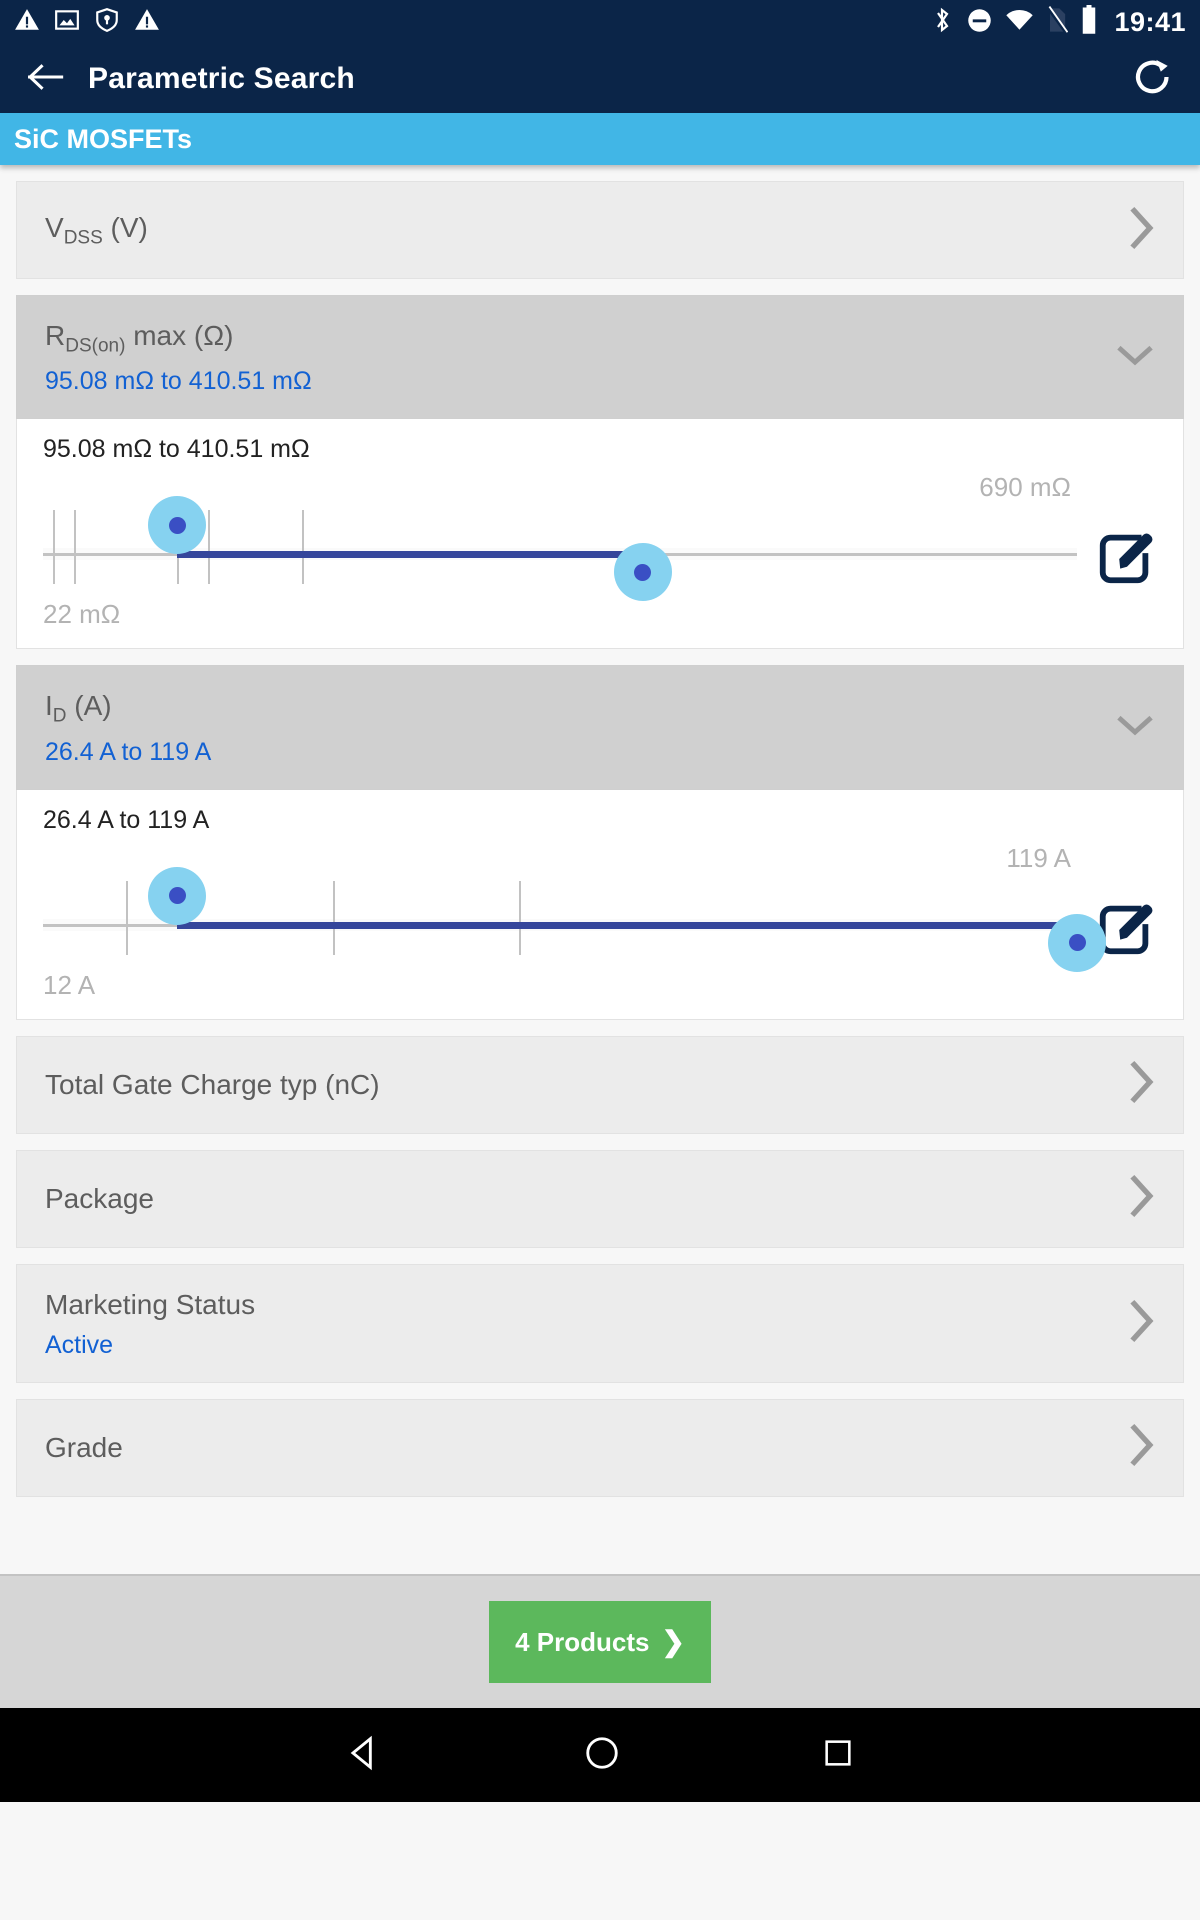  I want to click on rdson-slider-area: 690 mΩ 22 mΩ, so click(600, 549).